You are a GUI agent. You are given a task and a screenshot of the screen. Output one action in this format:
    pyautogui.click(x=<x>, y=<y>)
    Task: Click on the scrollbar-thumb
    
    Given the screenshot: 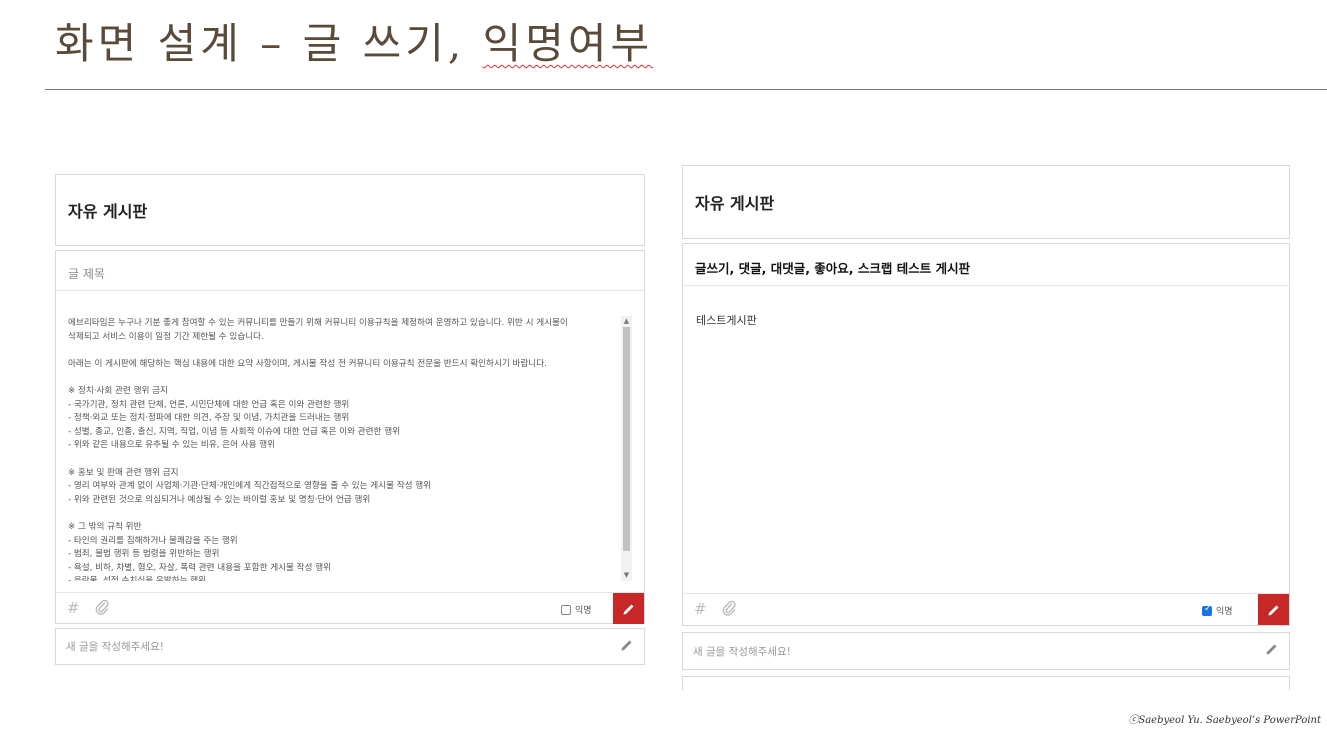 What is the action you would take?
    pyautogui.click(x=626, y=439)
    